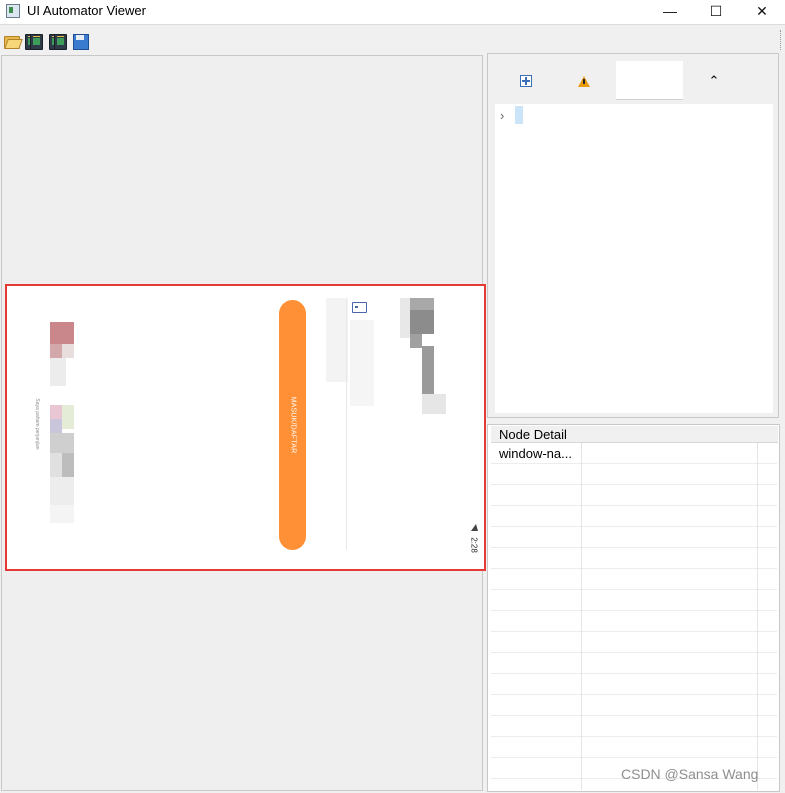  What do you see at coordinates (533, 434) in the screenshot?
I see `node-detail-title: Node Detail` at bounding box center [533, 434].